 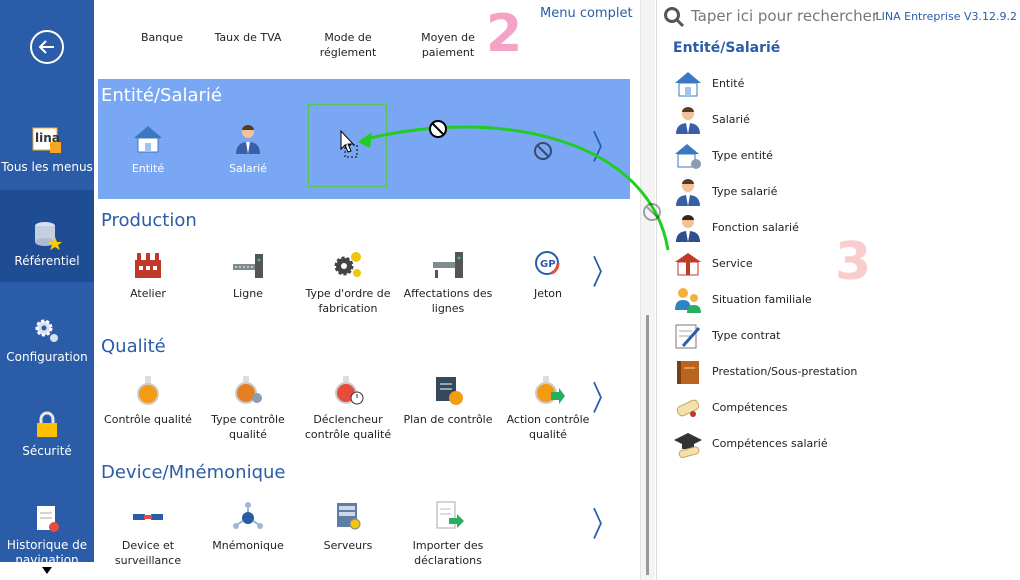 What do you see at coordinates (448, 516) in the screenshot?
I see `document-import-icon` at bounding box center [448, 516].